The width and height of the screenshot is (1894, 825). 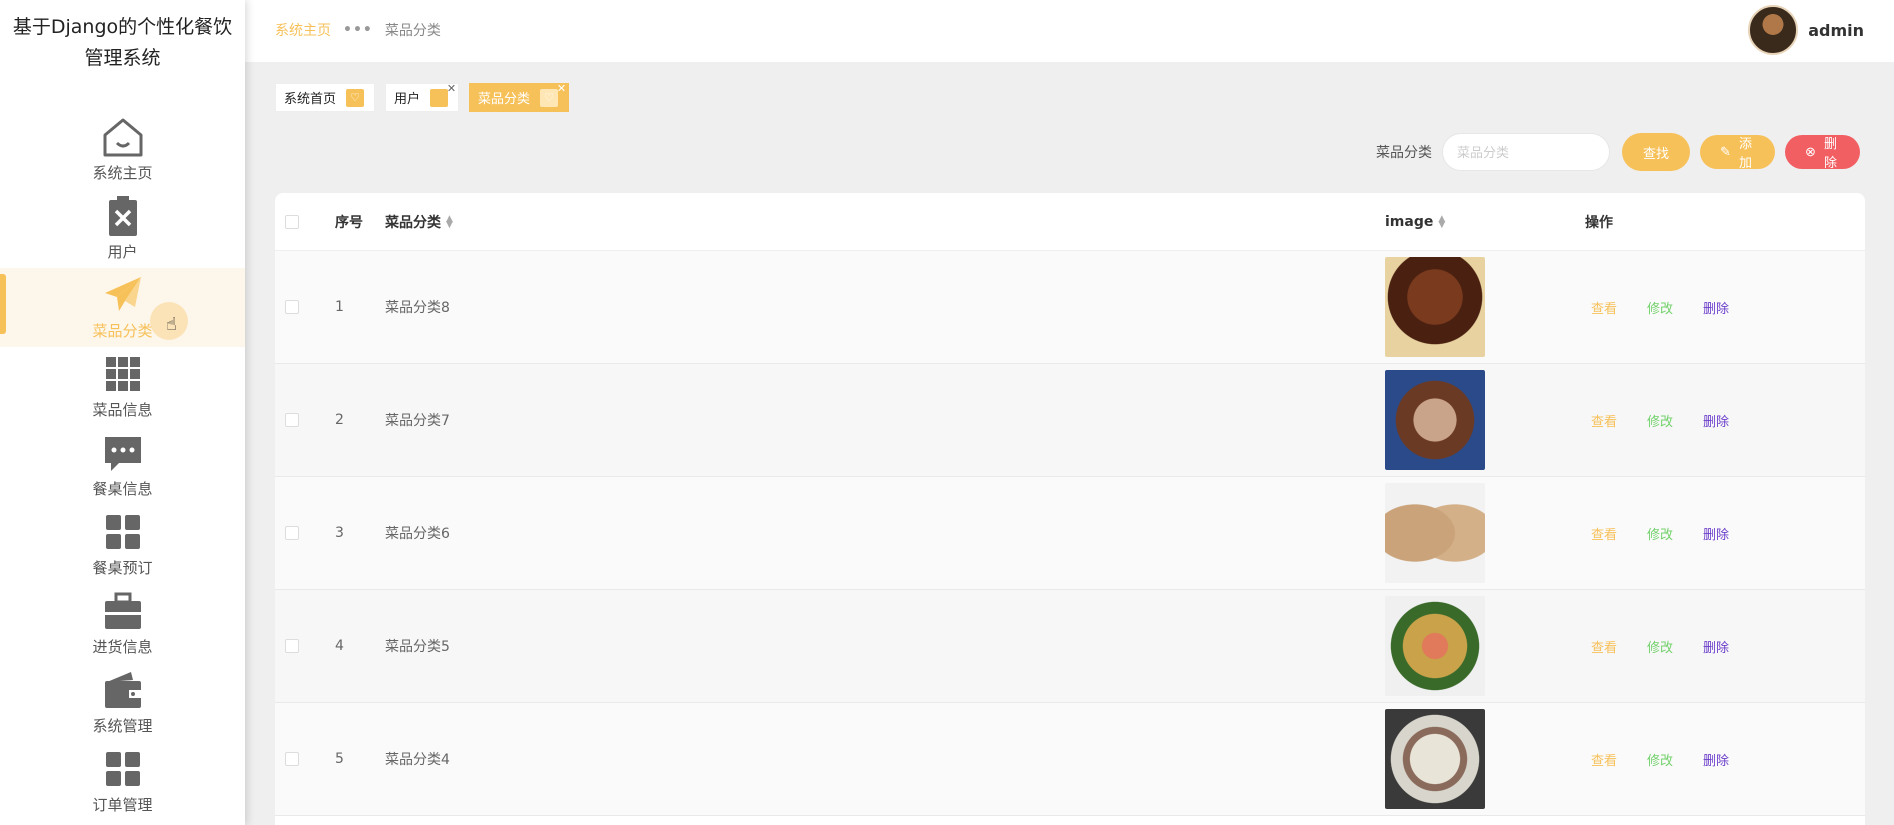 I want to click on select-all-checkbox, so click(x=292, y=221).